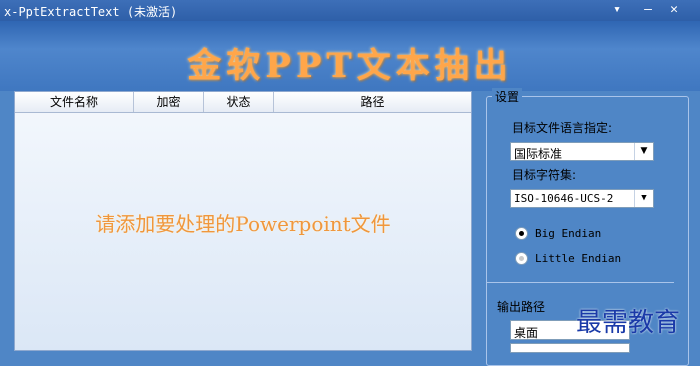 This screenshot has height=366, width=700. What do you see at coordinates (564, 198) in the screenshot?
I see `charset-value: ISO-10646-UCS-2` at bounding box center [564, 198].